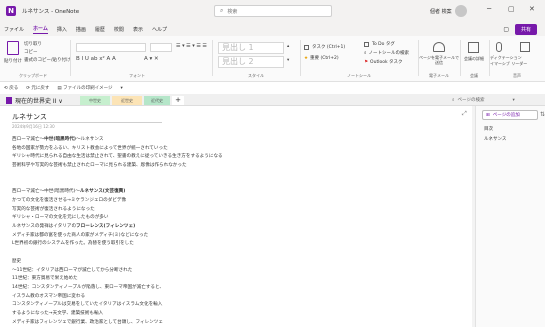 This screenshot has height=327, width=545. What do you see at coordinates (40, 29) in the screenshot?
I see `menu-home: ホーム` at bounding box center [40, 29].